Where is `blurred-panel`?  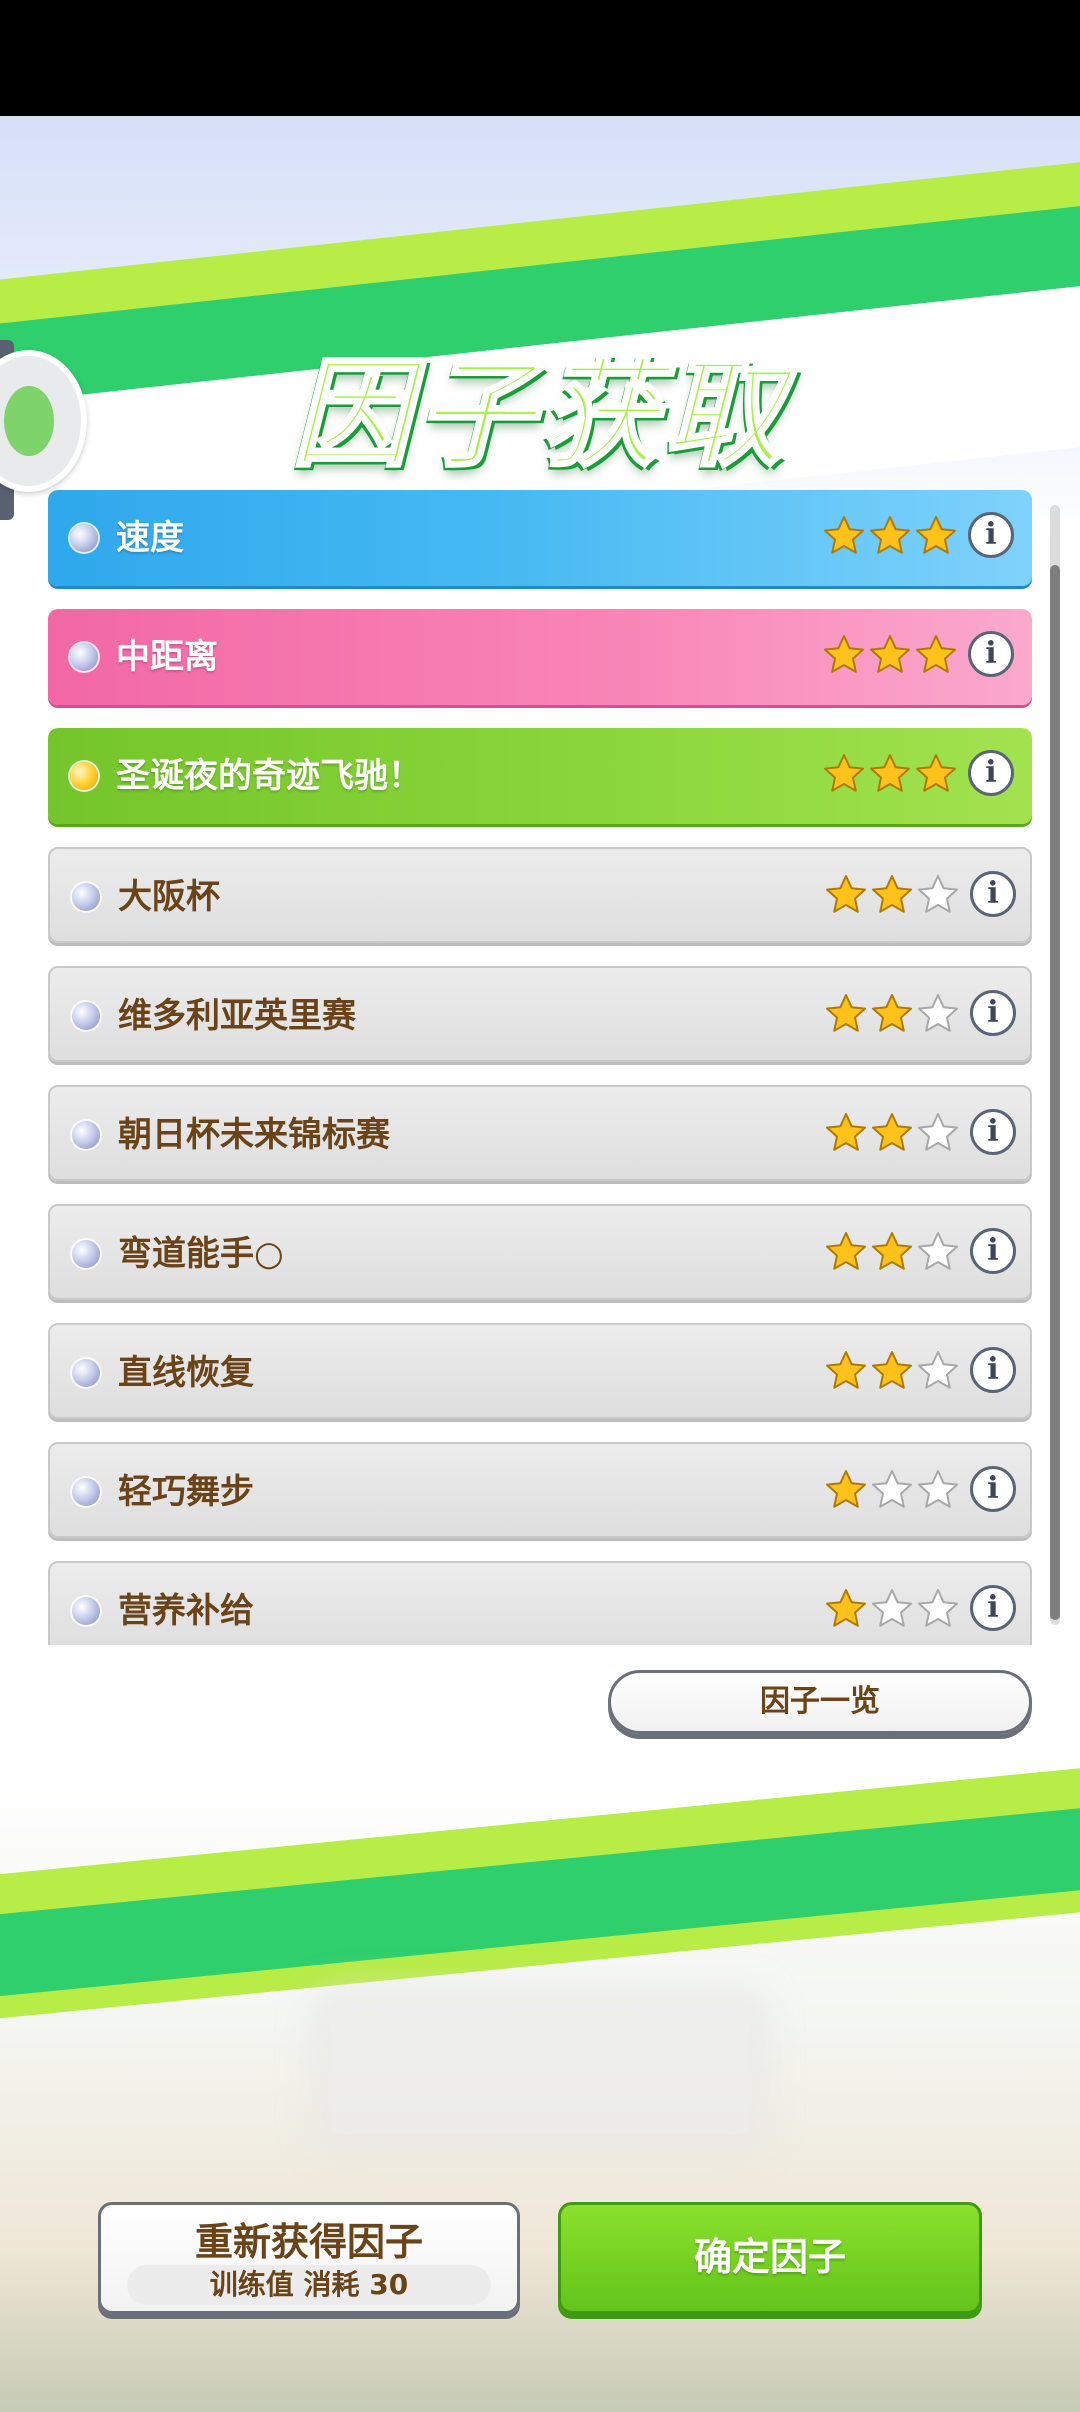
blurred-panel is located at coordinates (540, 2070).